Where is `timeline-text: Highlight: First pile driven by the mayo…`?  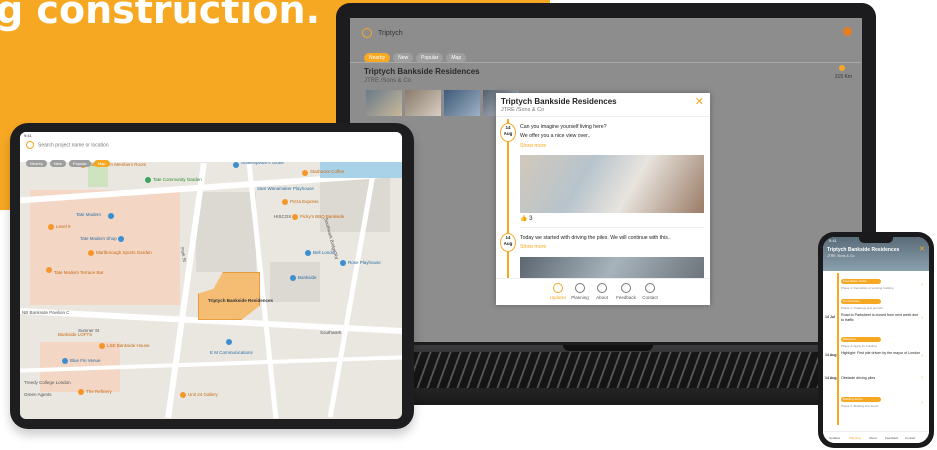 timeline-text: Highlight: First pile driven by the mayo… is located at coordinates (881, 353).